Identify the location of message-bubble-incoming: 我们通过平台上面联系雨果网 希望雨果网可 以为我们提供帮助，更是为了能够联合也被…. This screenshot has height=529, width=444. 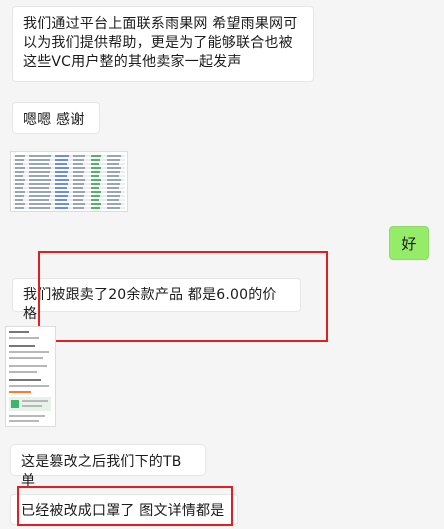
(163, 44).